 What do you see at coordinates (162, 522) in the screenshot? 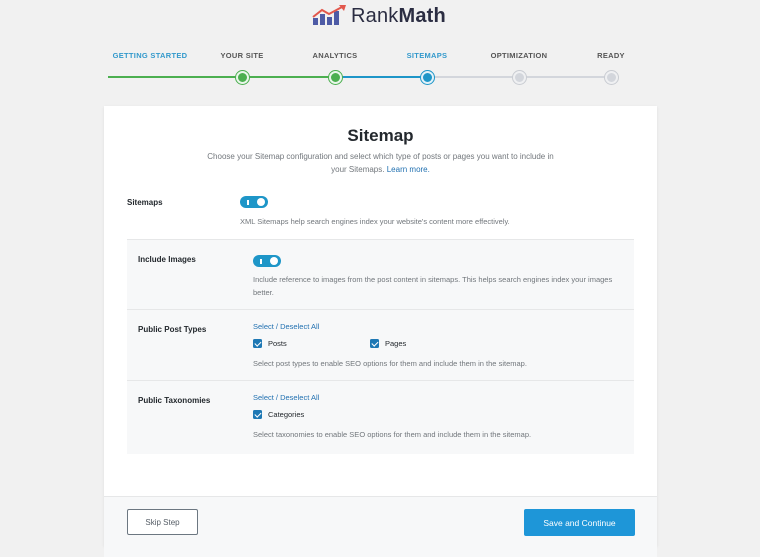
I see `skip-step-button: Skip Step` at bounding box center [162, 522].